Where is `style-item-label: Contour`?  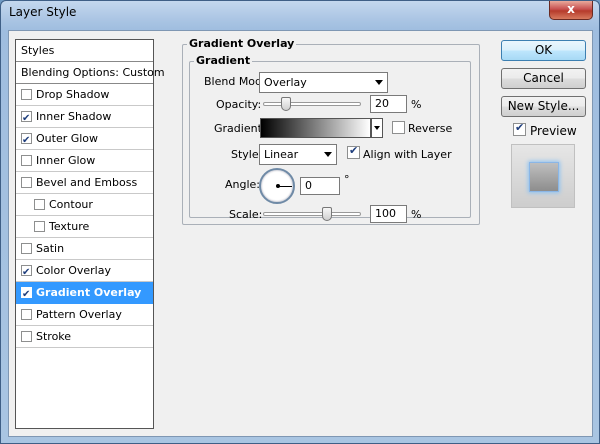
style-item-label: Contour is located at coordinates (71, 204).